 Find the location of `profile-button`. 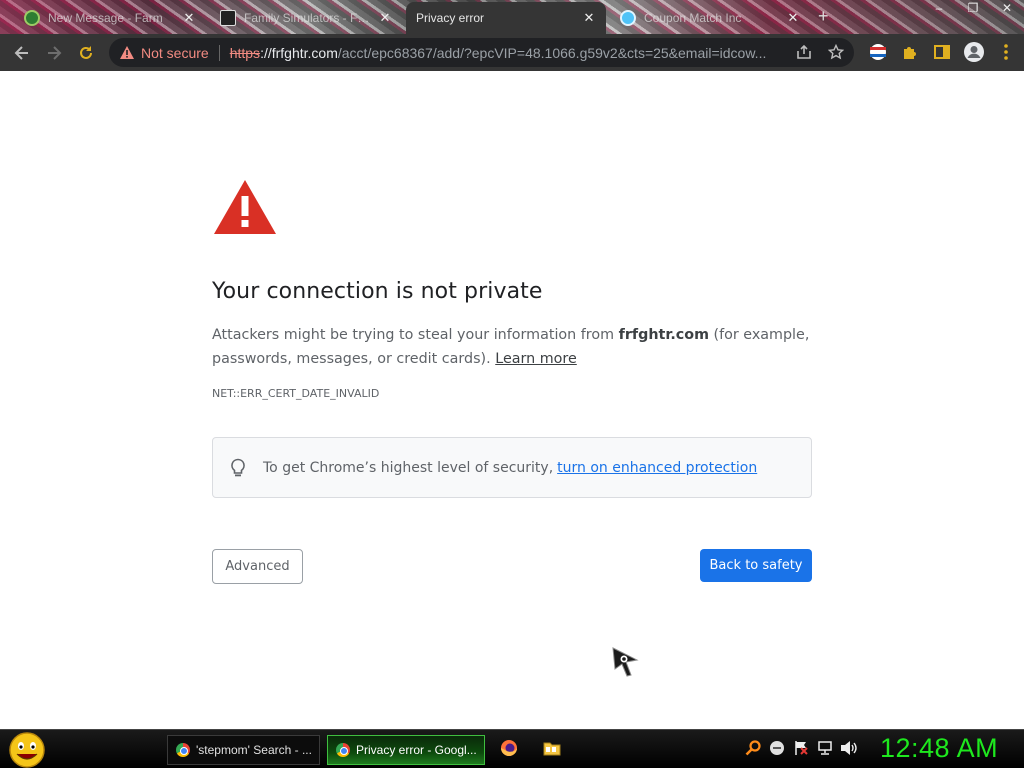

profile-button is located at coordinates (974, 52).